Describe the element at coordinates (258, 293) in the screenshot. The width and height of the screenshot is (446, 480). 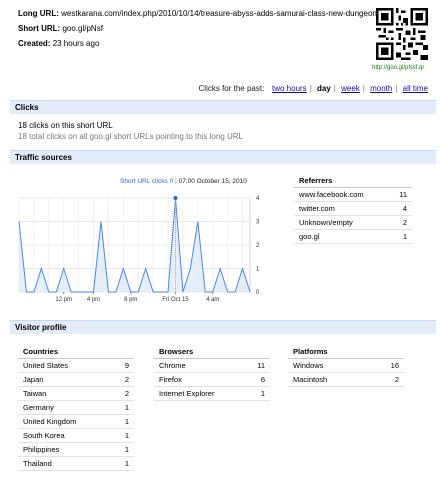
I see `y-tick-label: 0` at that location.